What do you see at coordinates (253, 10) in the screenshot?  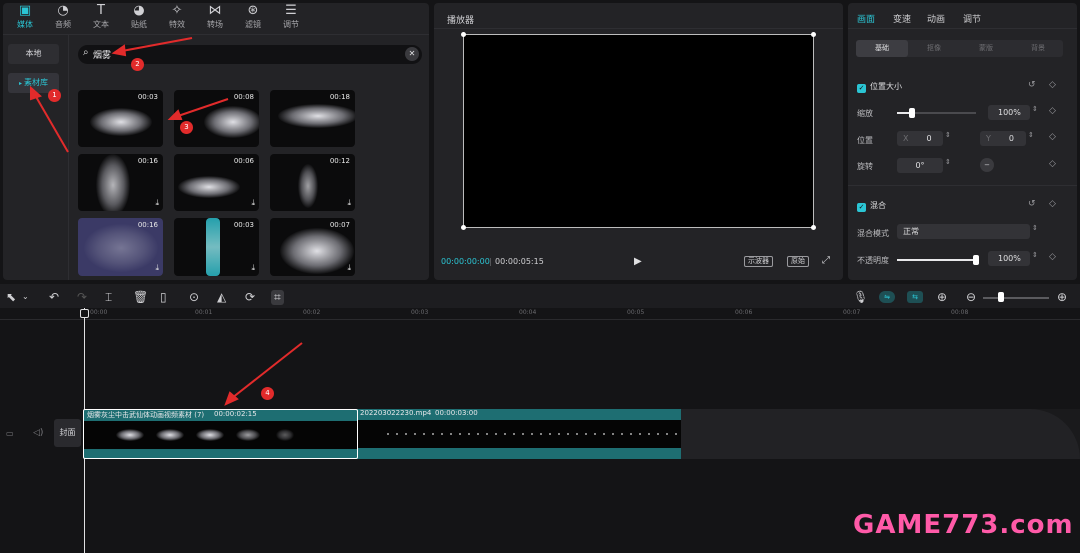 I see `filter-icon: ⊛` at bounding box center [253, 10].